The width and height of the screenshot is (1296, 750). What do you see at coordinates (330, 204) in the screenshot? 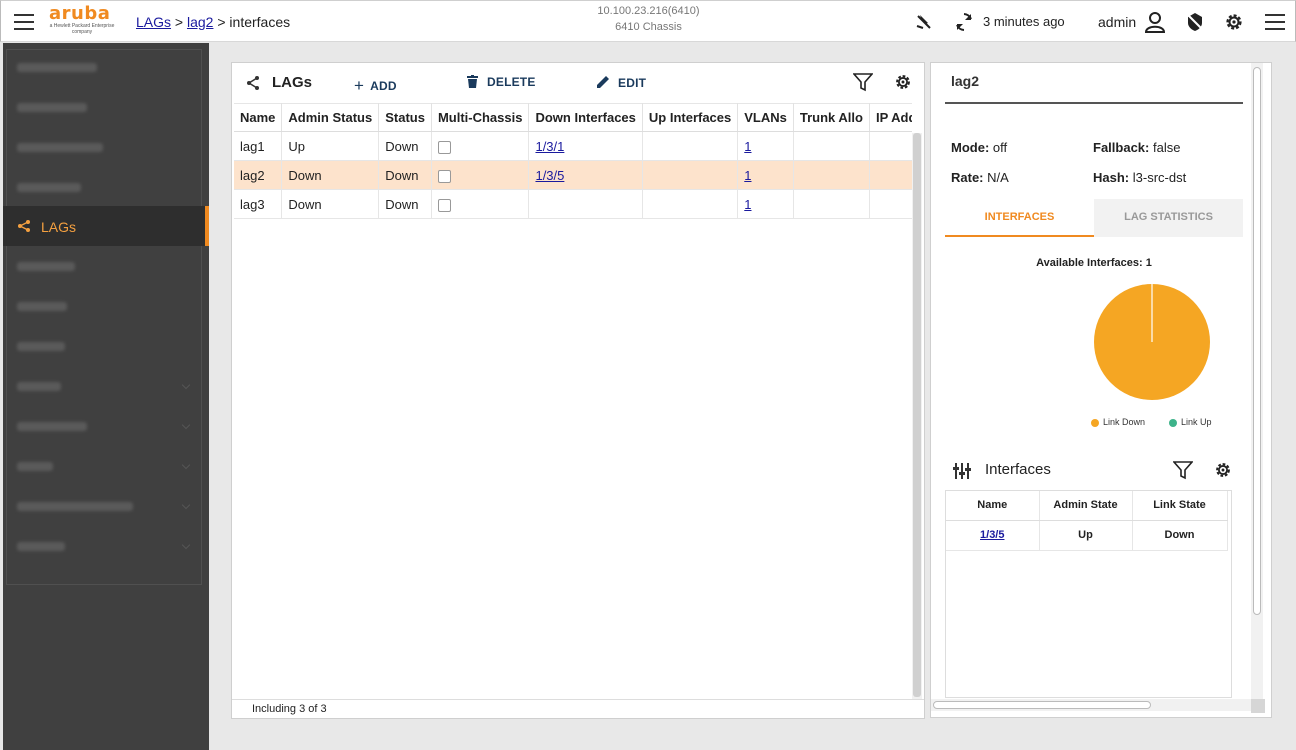
I see `cell-admin-status: Down` at bounding box center [330, 204].